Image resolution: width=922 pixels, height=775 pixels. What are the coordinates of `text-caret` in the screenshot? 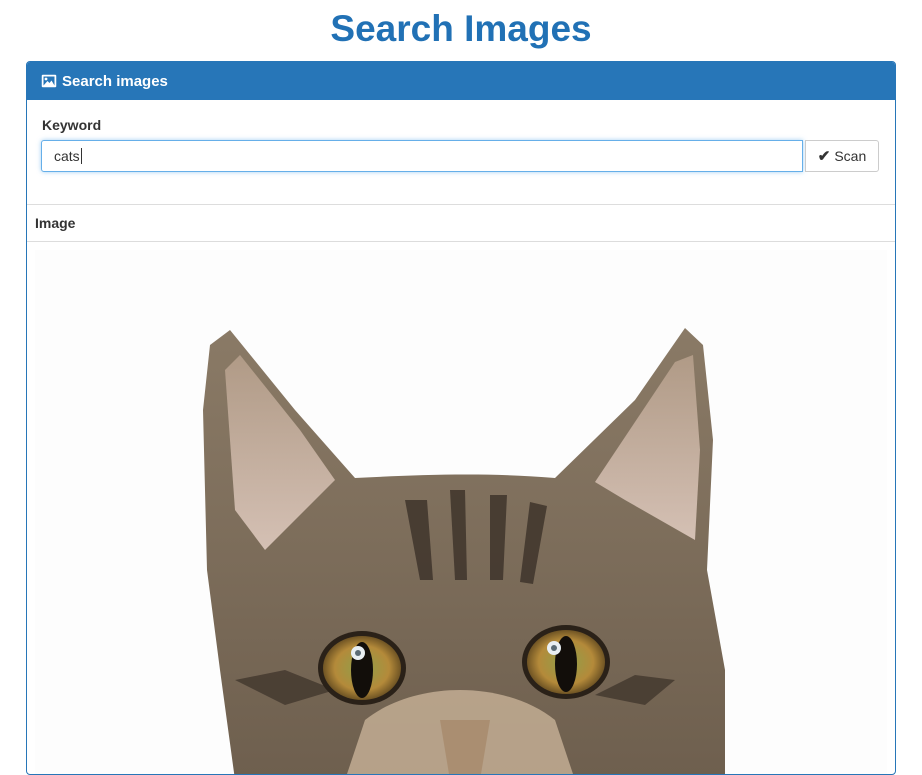 It's located at (81, 156).